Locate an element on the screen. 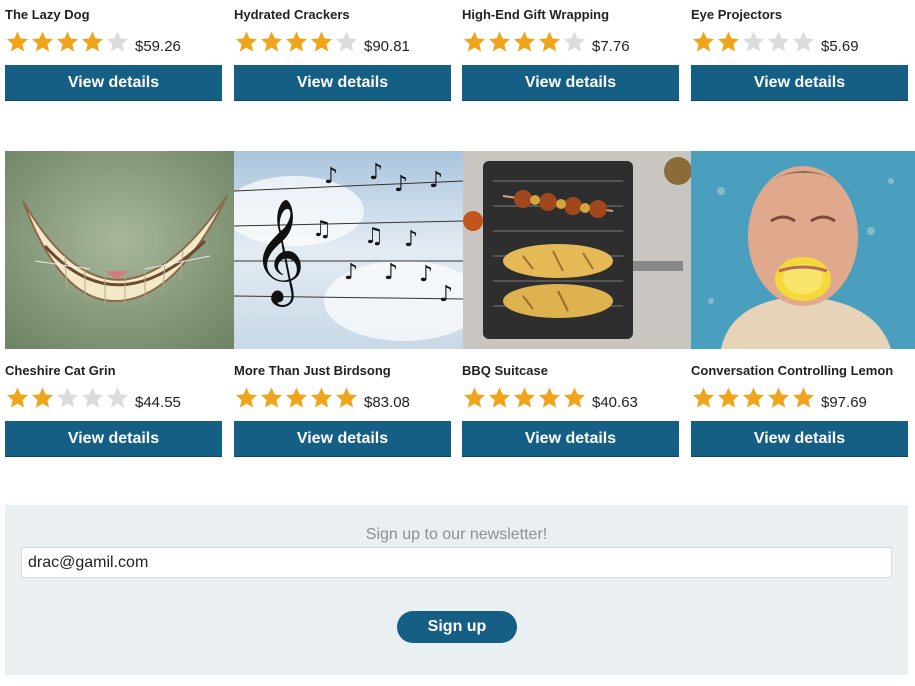  product-price: $59.26 is located at coordinates (158, 46).